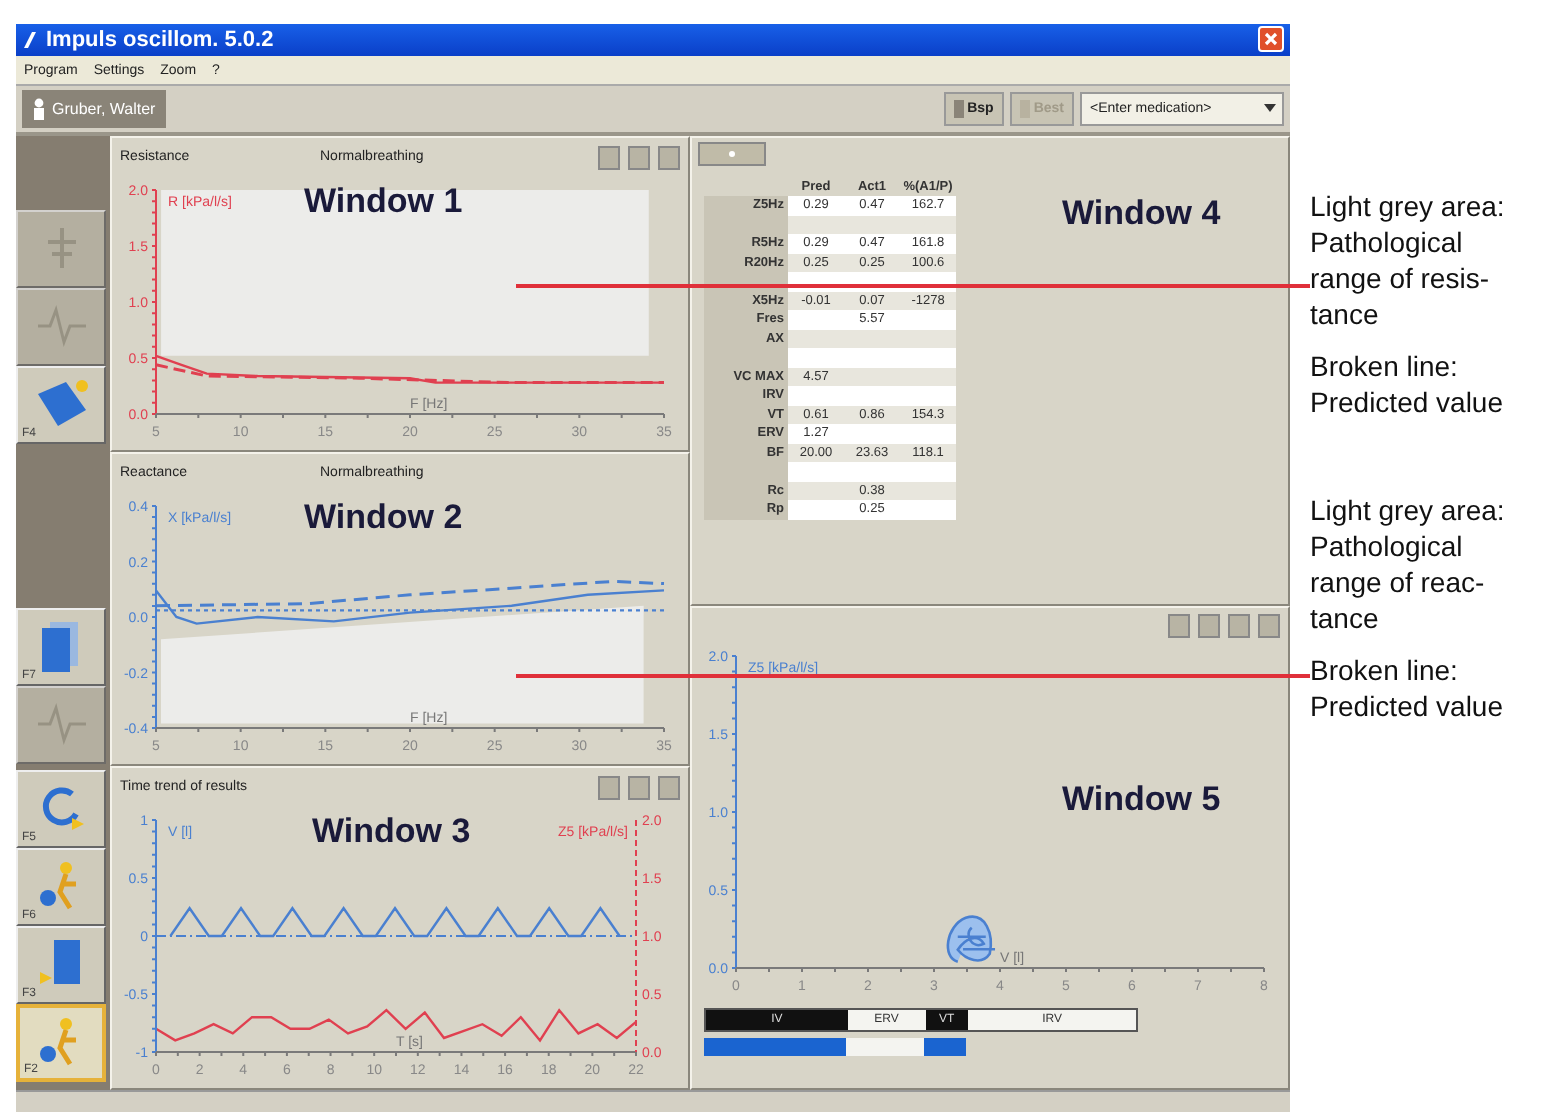 This screenshot has height=1112, width=1554. Describe the element at coordinates (39, 108) in the screenshot. I see `person-icon` at that location.